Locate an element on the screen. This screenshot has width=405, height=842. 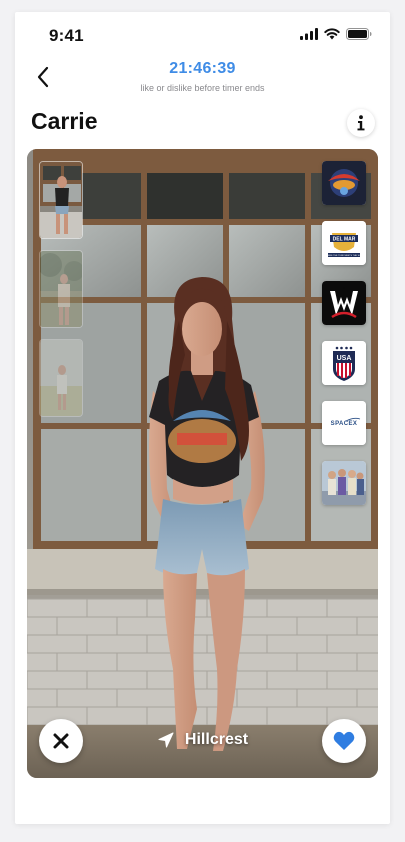
journey-band-badge is located at coordinates (344, 183).